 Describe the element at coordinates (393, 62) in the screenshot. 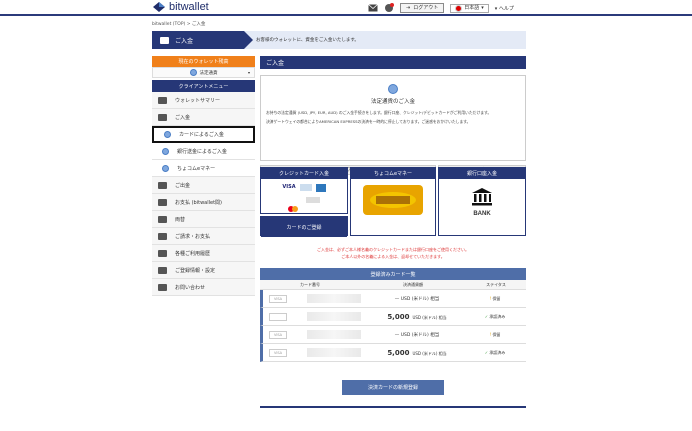

I see `section-heading: ご入金` at that location.